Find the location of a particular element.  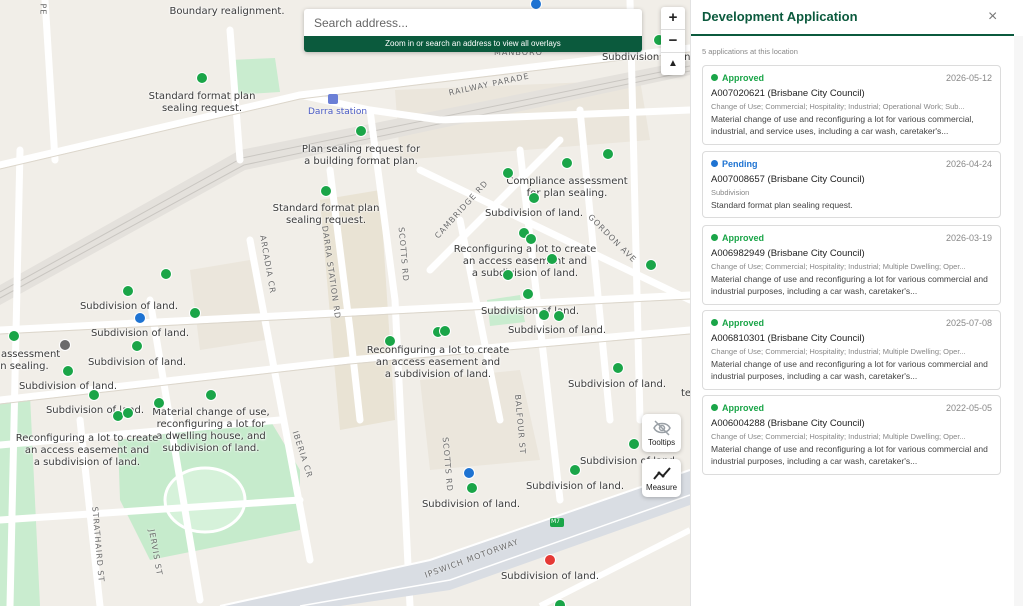

application-date: 2022-05-05 is located at coordinates (968, 408).